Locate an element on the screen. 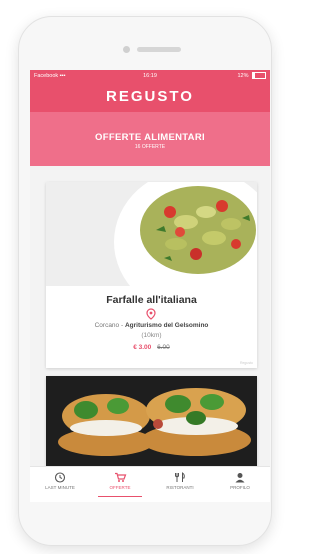  battery-icon is located at coordinates (259, 76).